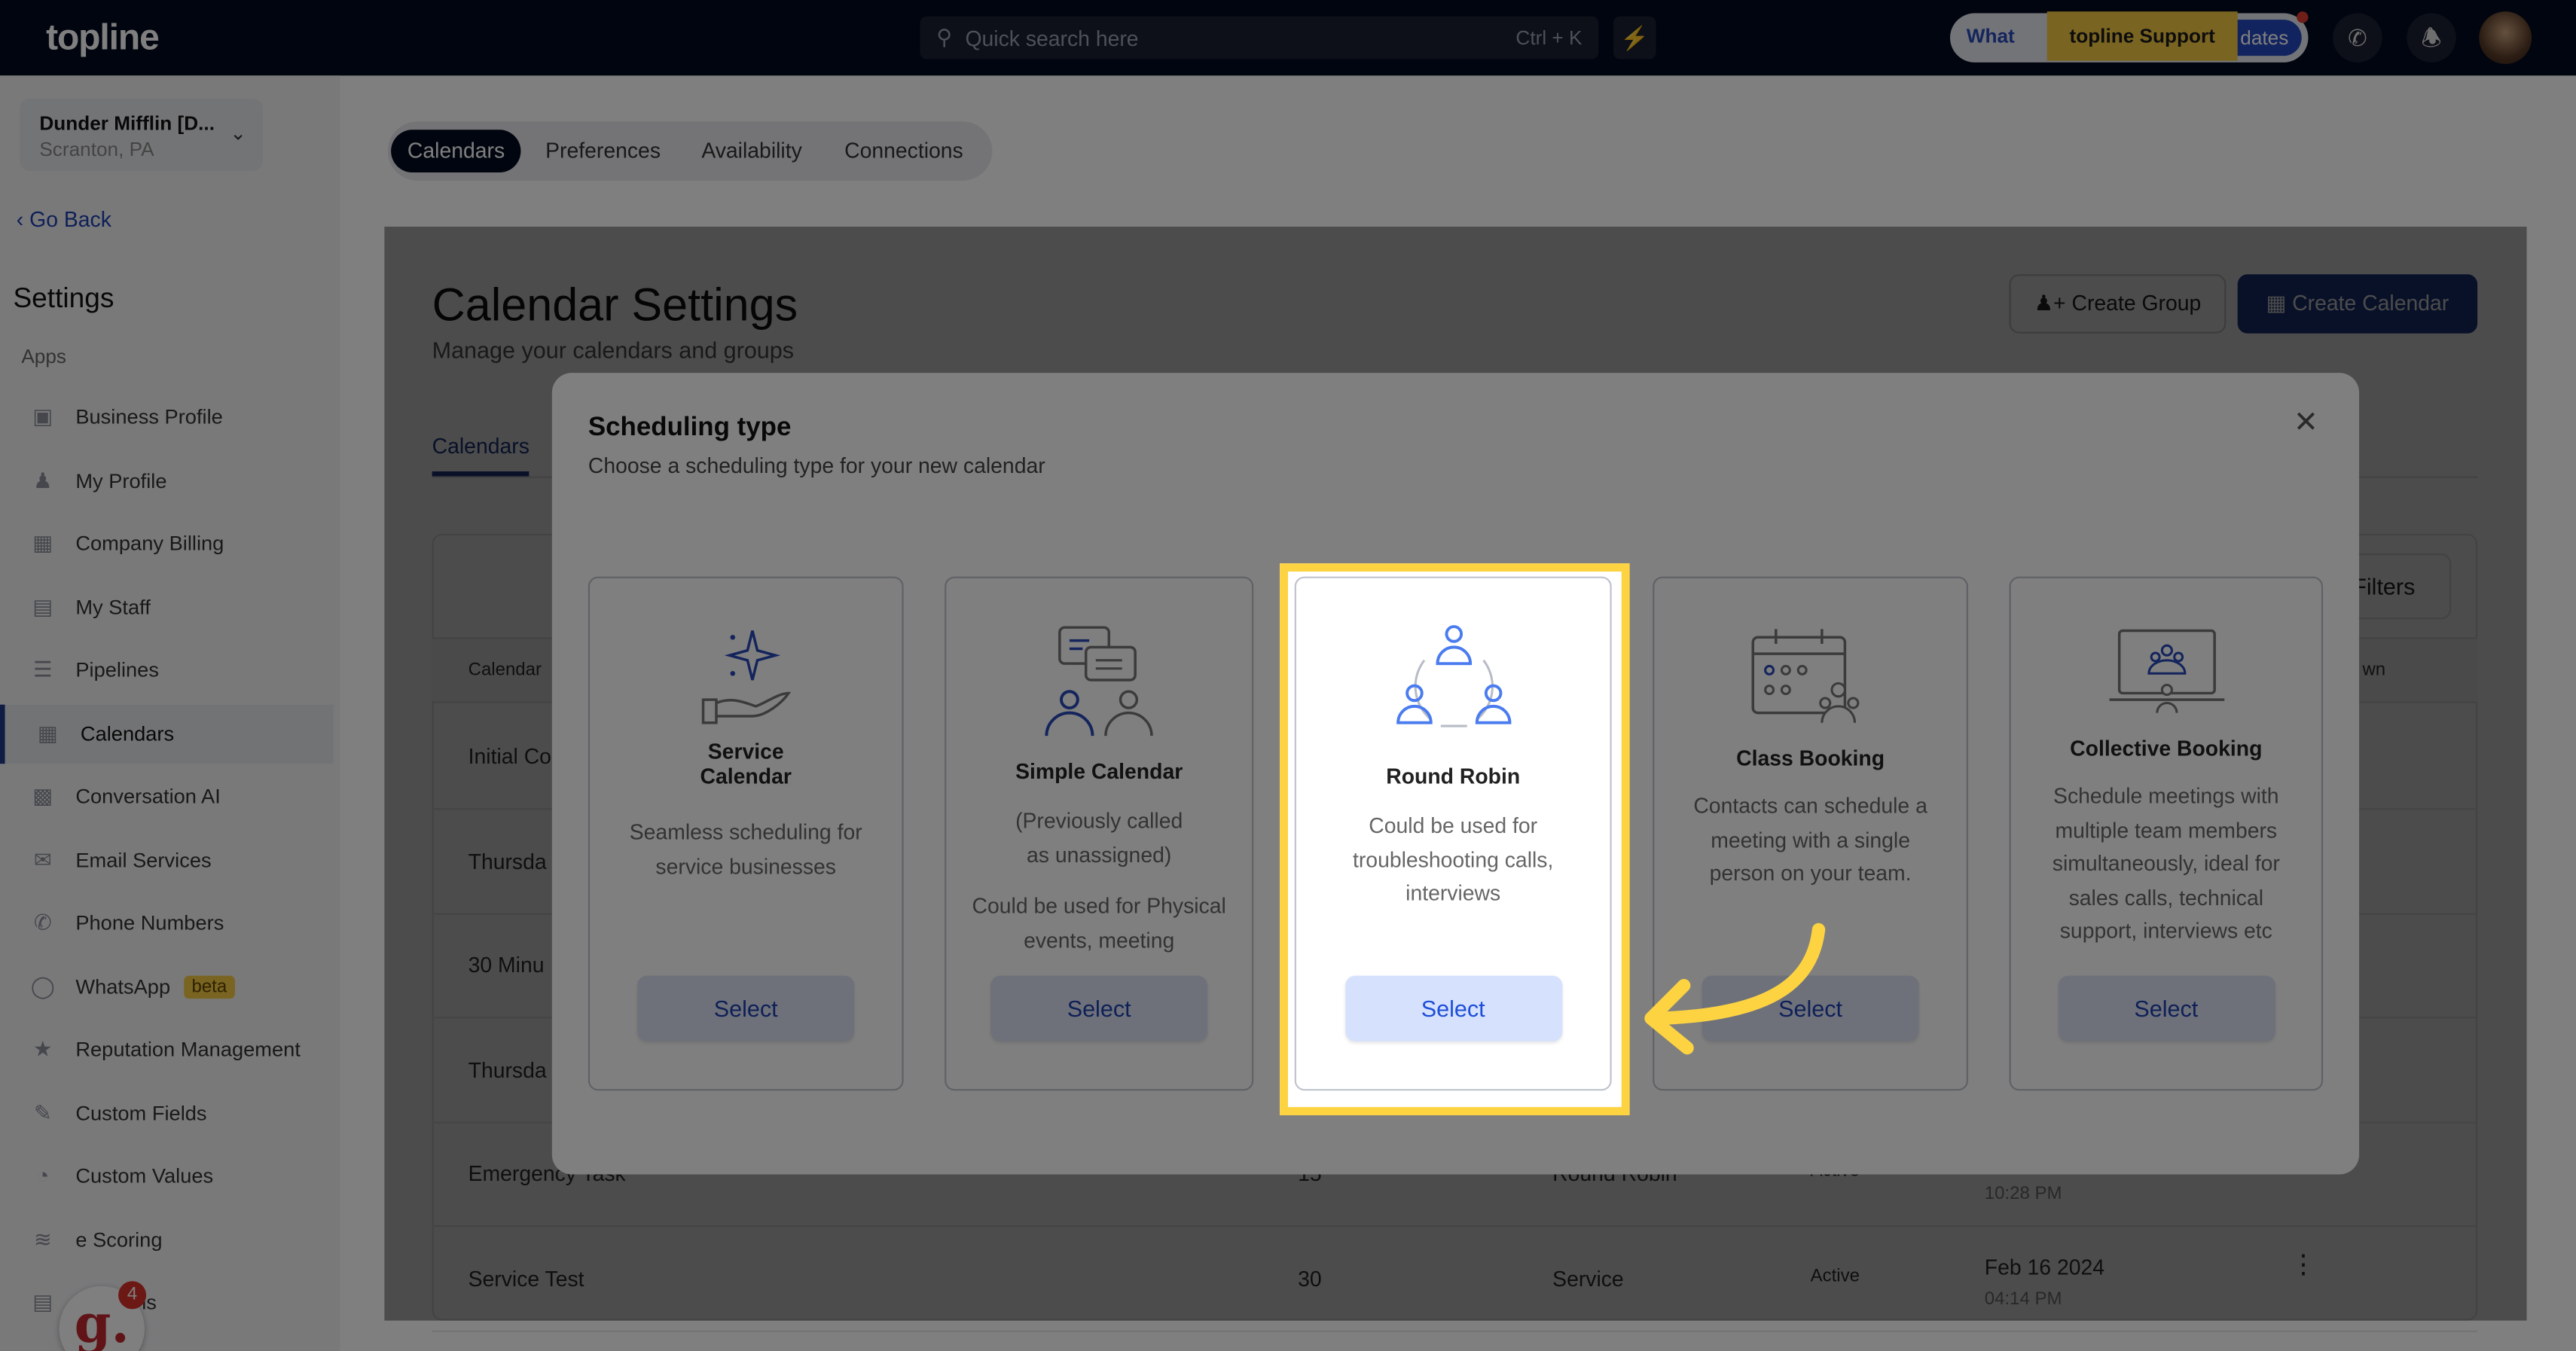 Image resolution: width=2576 pixels, height=1351 pixels. What do you see at coordinates (149, 923) in the screenshot?
I see `sidebar-item-label: Phone Numbers` at bounding box center [149, 923].